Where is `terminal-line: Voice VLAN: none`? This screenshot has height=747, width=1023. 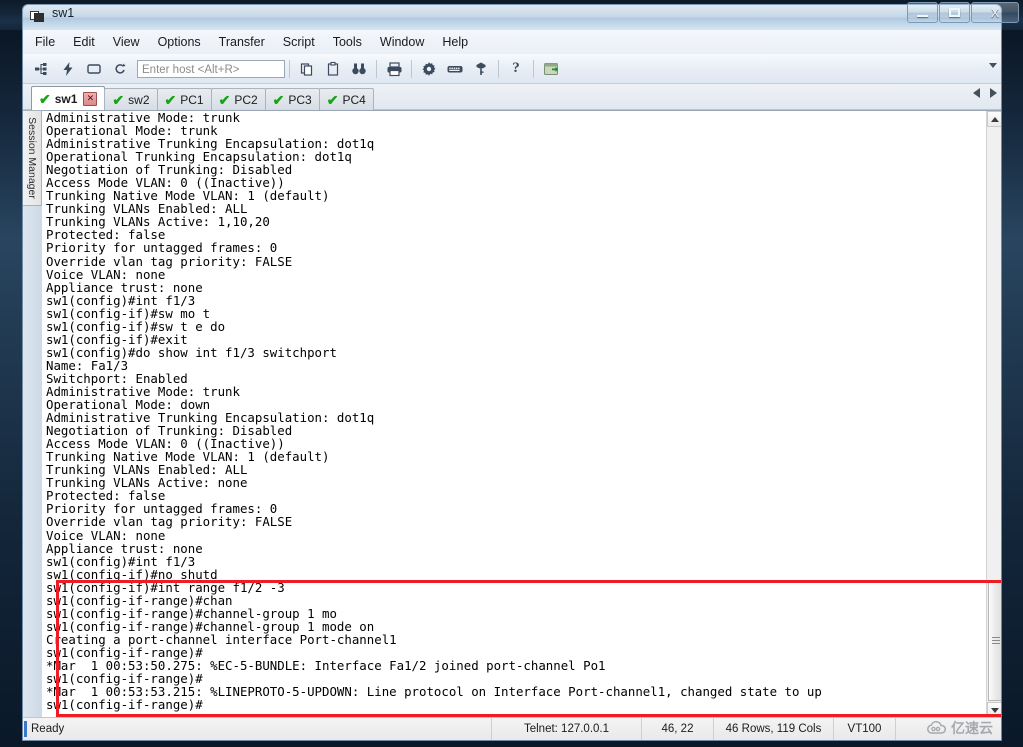 terminal-line: Voice VLAN: none is located at coordinates (106, 535).